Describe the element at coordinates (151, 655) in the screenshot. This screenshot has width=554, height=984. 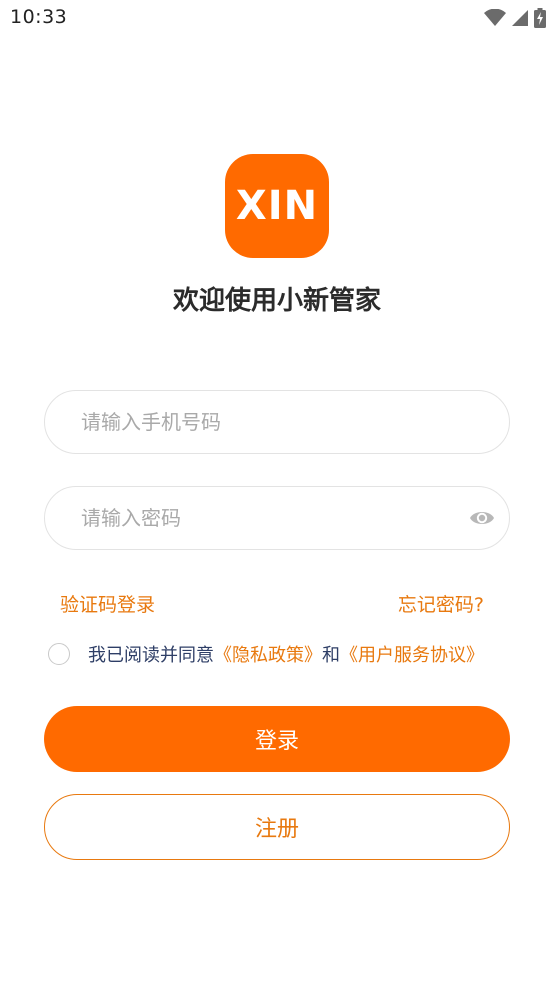
I see `agreement-prefix: 我已阅读并同意` at that location.